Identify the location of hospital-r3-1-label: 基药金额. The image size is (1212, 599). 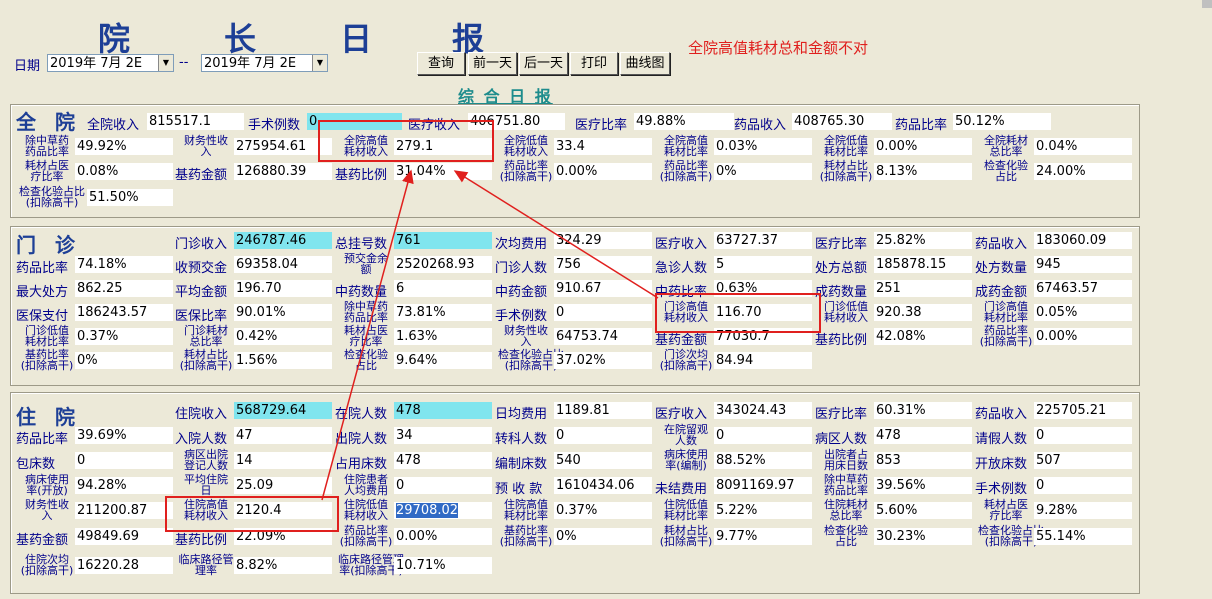
(201, 175).